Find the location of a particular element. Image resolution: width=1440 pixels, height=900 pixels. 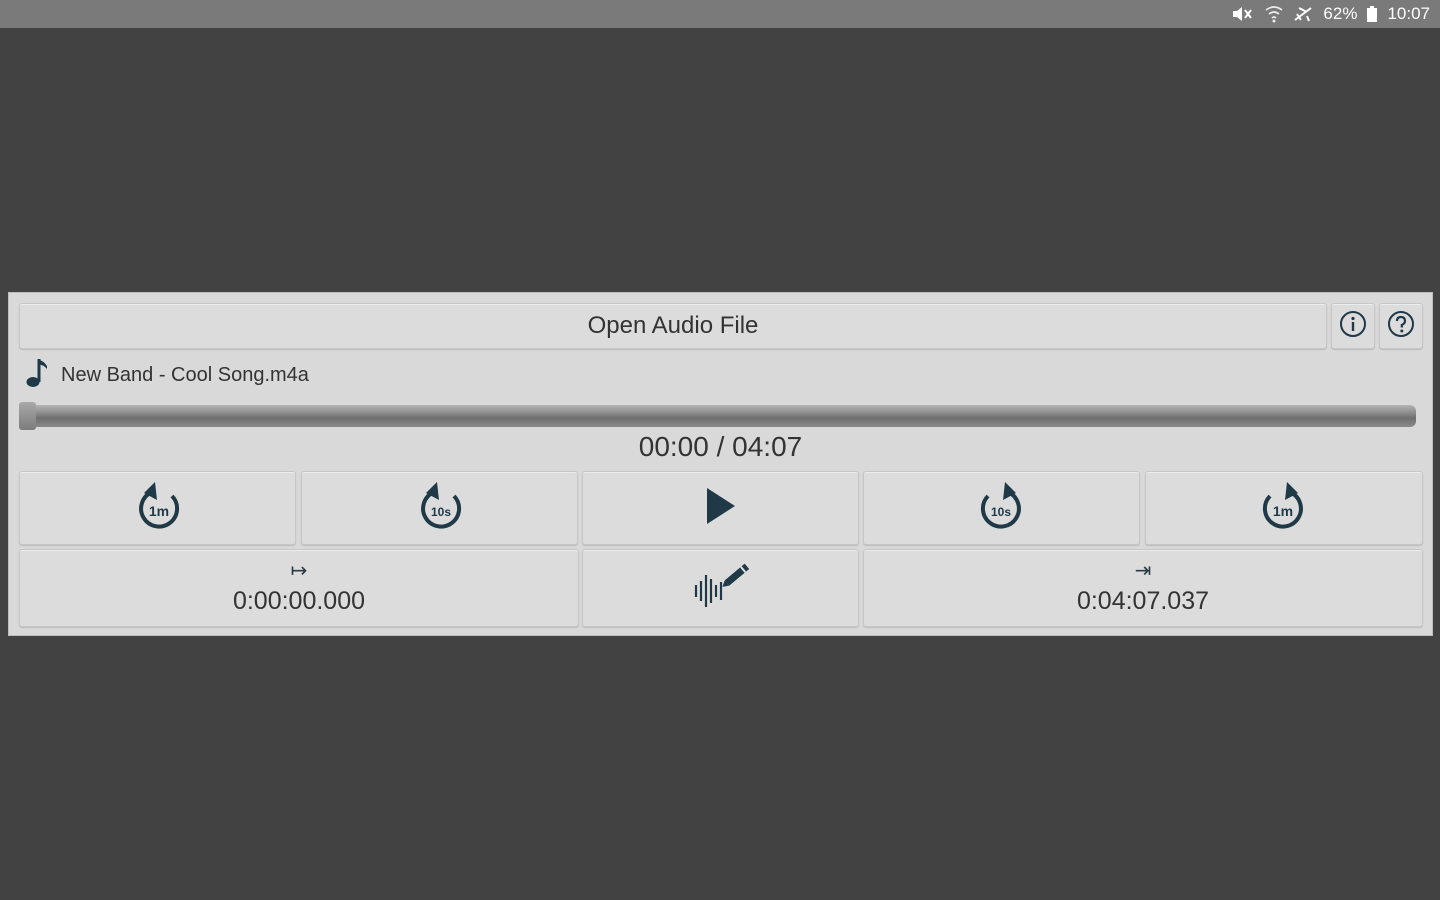

rewind-1m-label: 1m is located at coordinates (158, 511).